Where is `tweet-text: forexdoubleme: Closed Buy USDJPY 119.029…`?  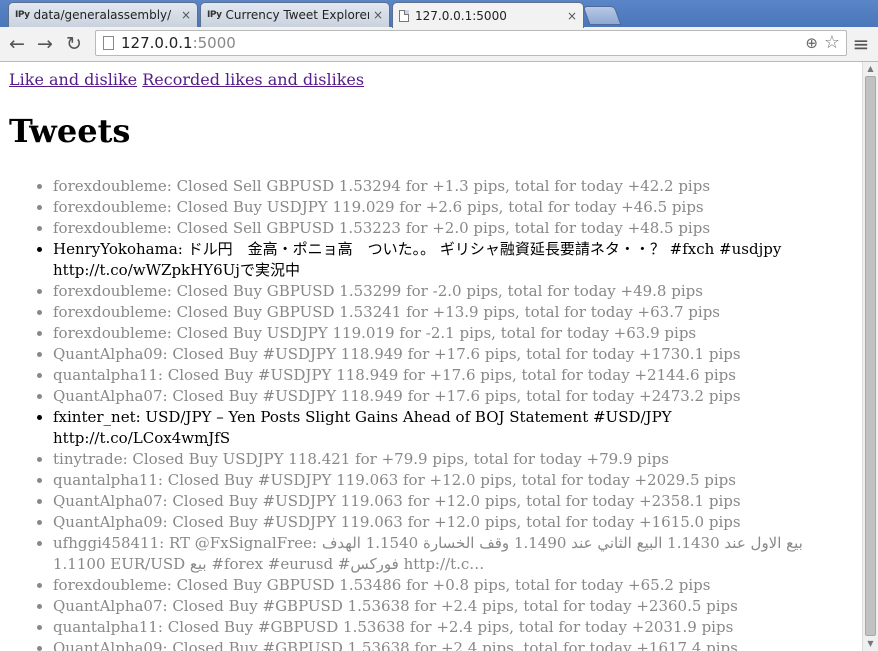
tweet-text: forexdoubleme: Closed Buy USDJPY 119.029… is located at coordinates (378, 207).